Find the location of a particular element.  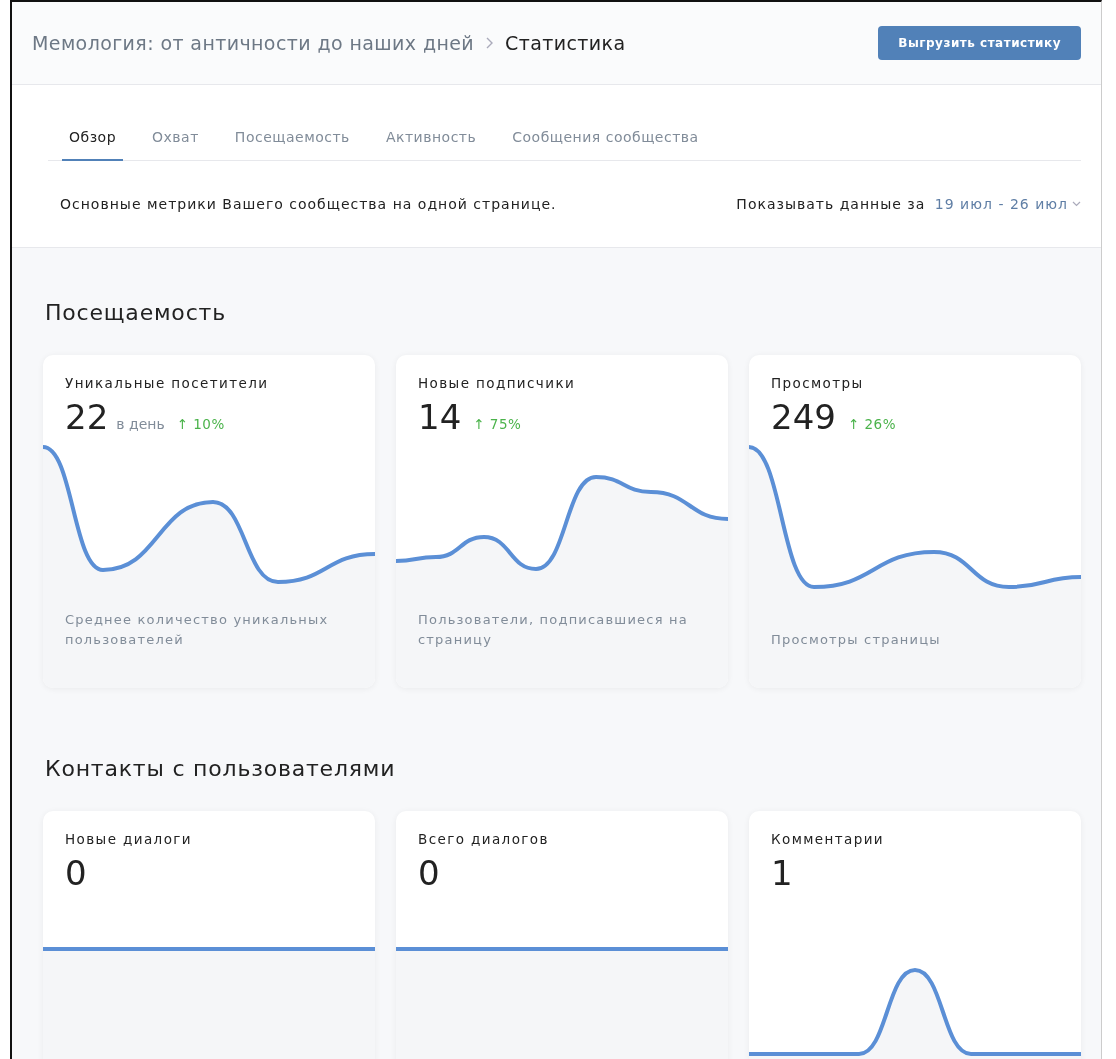

description-text: Основные метрики Вашего сообщества на одной странице. is located at coordinates (308, 204).